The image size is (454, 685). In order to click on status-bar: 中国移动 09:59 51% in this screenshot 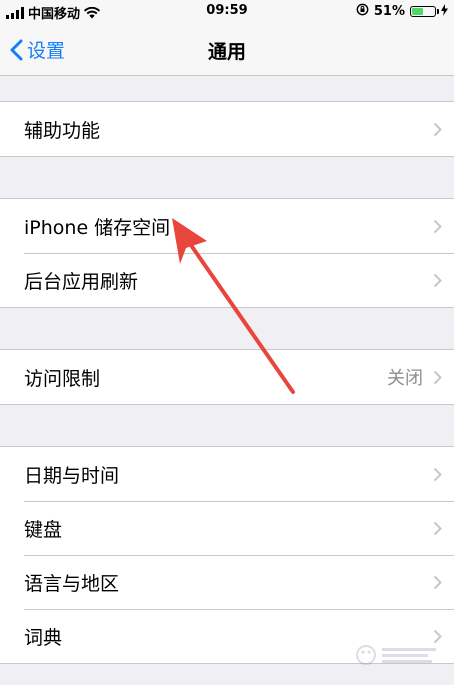, I will do `click(227, 12)`.